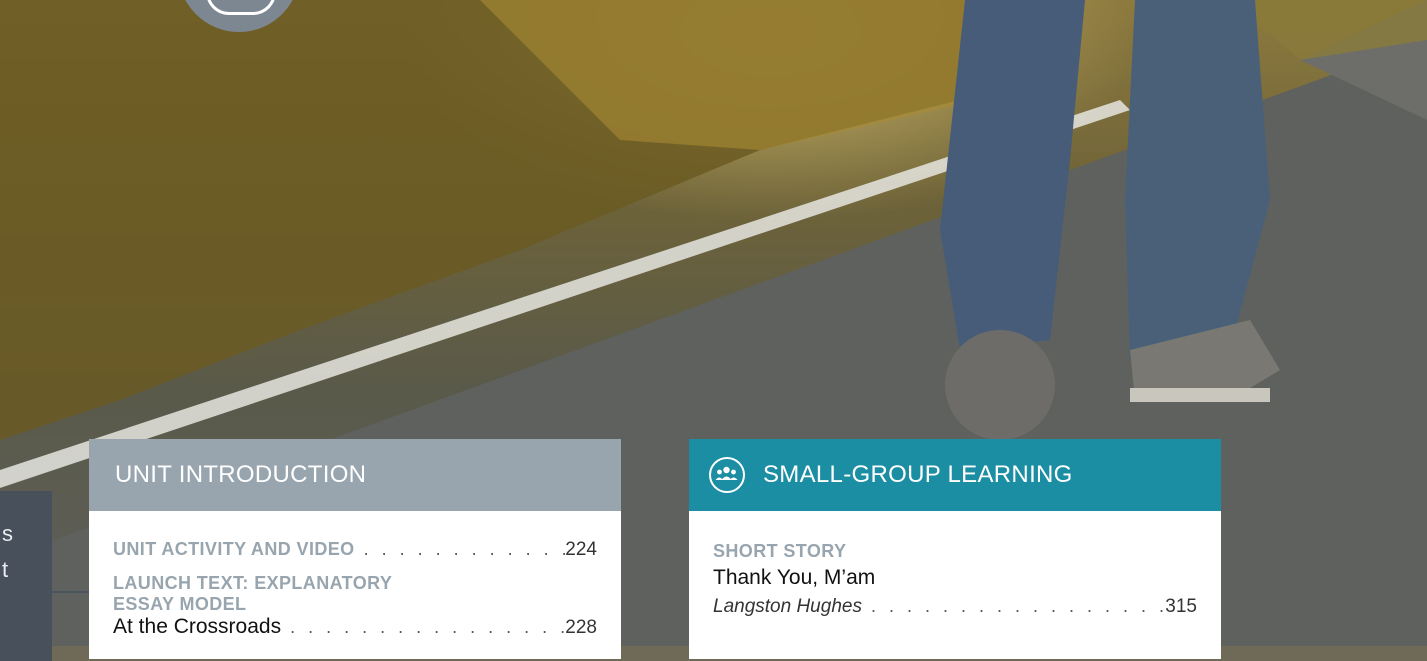 Image resolution: width=1427 pixels, height=661 pixels. Describe the element at coordinates (26, 576) in the screenshot. I see `side-tab: s t` at that location.